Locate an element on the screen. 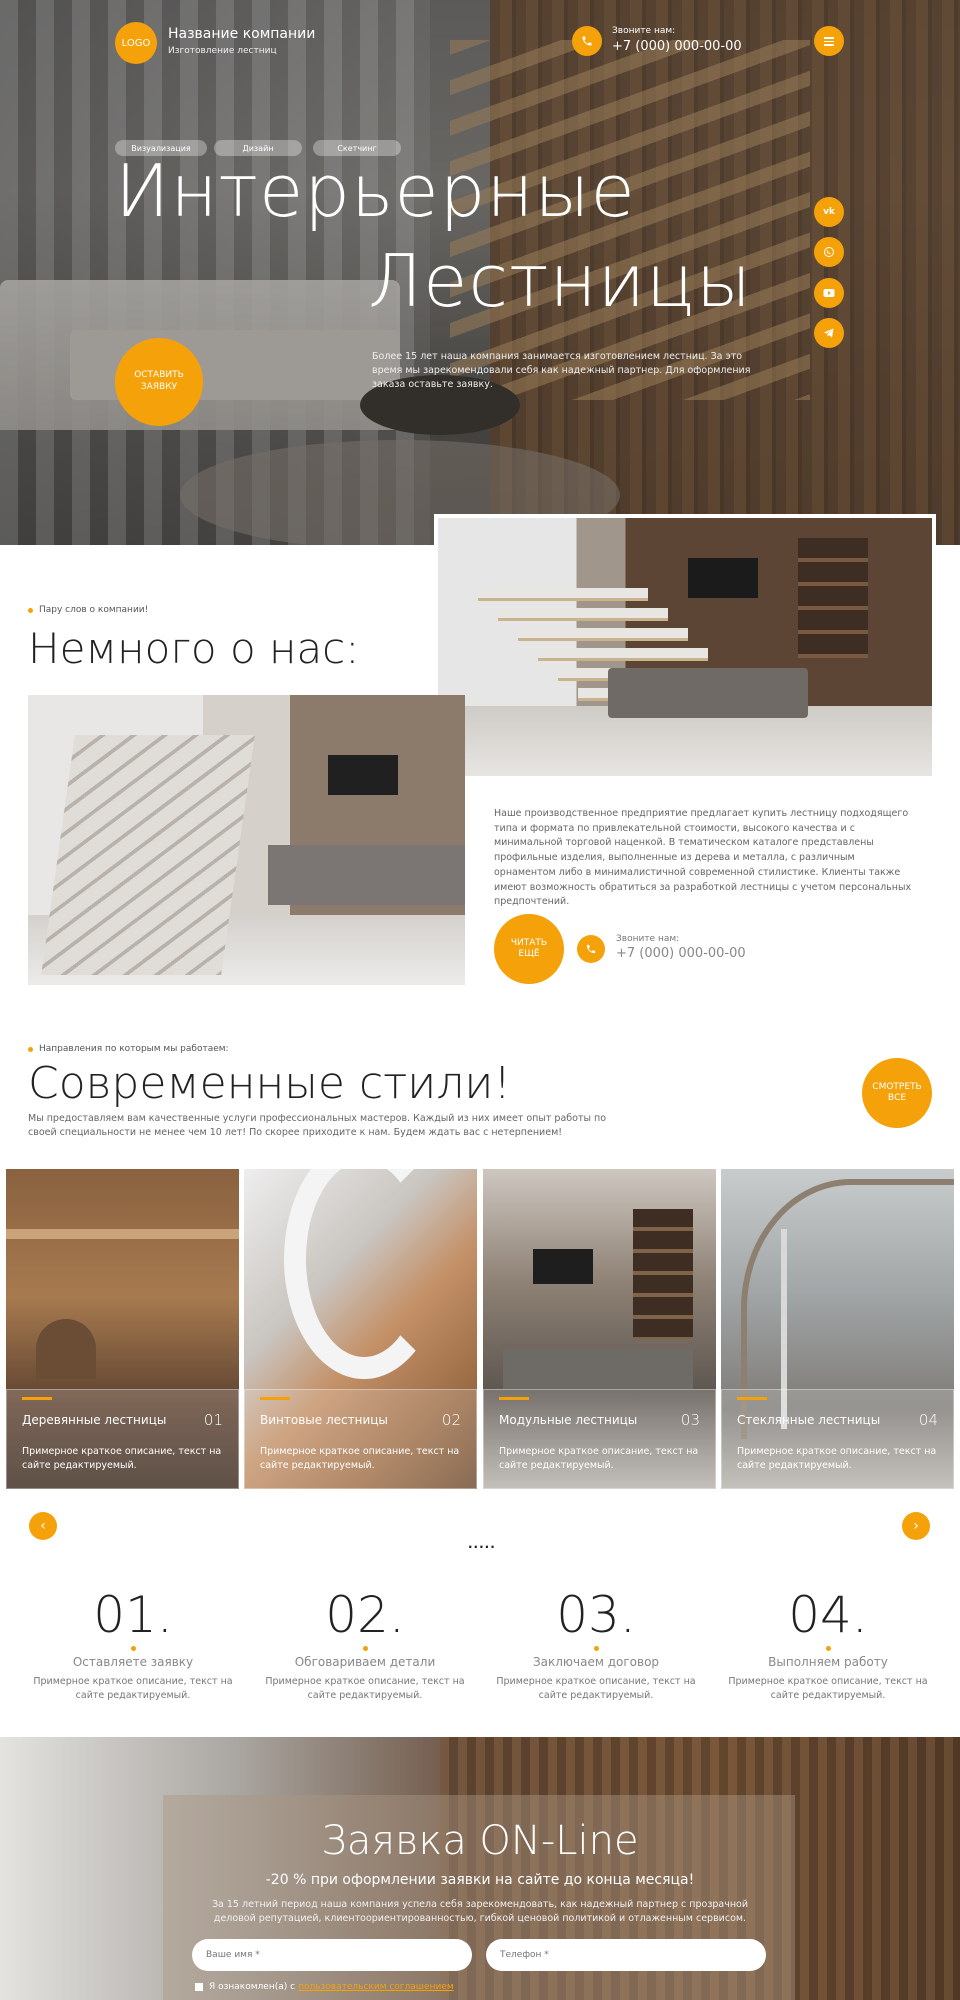  read-more-button: ЧИТАТЬ ЕЩЁ is located at coordinates (529, 949).